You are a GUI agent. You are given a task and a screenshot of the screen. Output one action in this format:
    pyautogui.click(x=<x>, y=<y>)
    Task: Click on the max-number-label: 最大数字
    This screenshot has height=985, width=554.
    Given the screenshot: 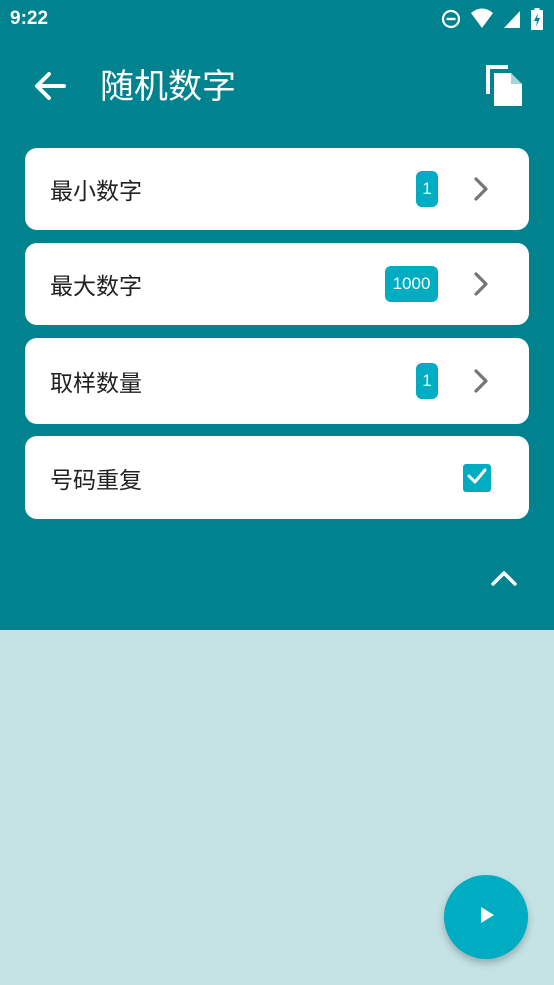 What is the action you would take?
    pyautogui.click(x=96, y=287)
    